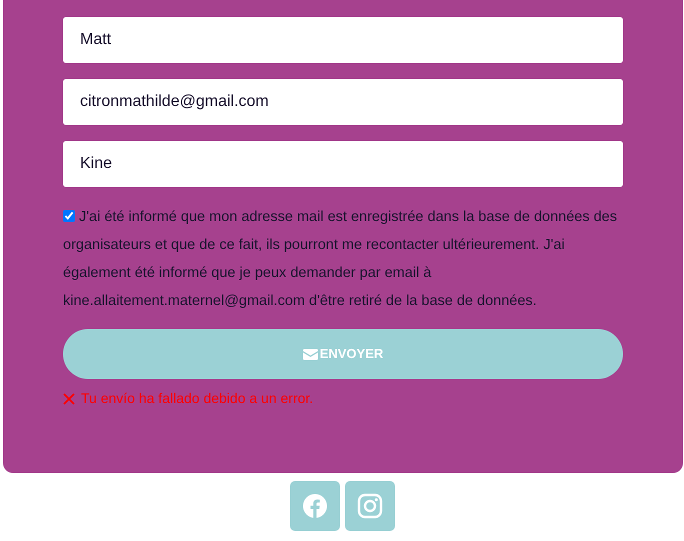 This screenshot has height=541, width=684. I want to click on input-field: Kine, so click(343, 164).